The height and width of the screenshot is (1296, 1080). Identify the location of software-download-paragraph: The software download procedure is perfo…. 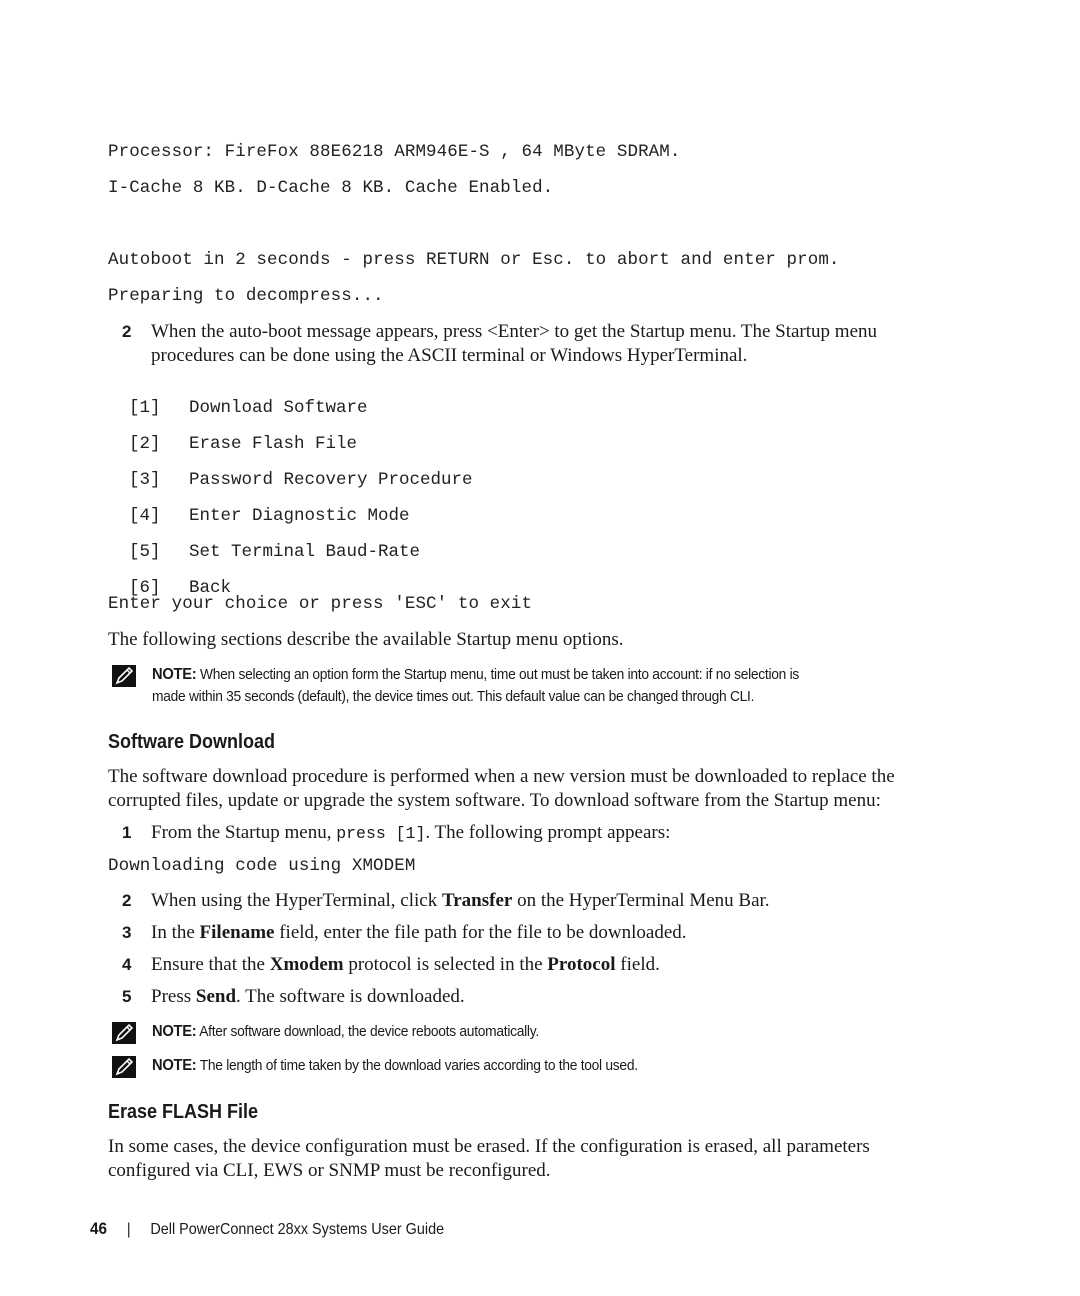
(543, 789).